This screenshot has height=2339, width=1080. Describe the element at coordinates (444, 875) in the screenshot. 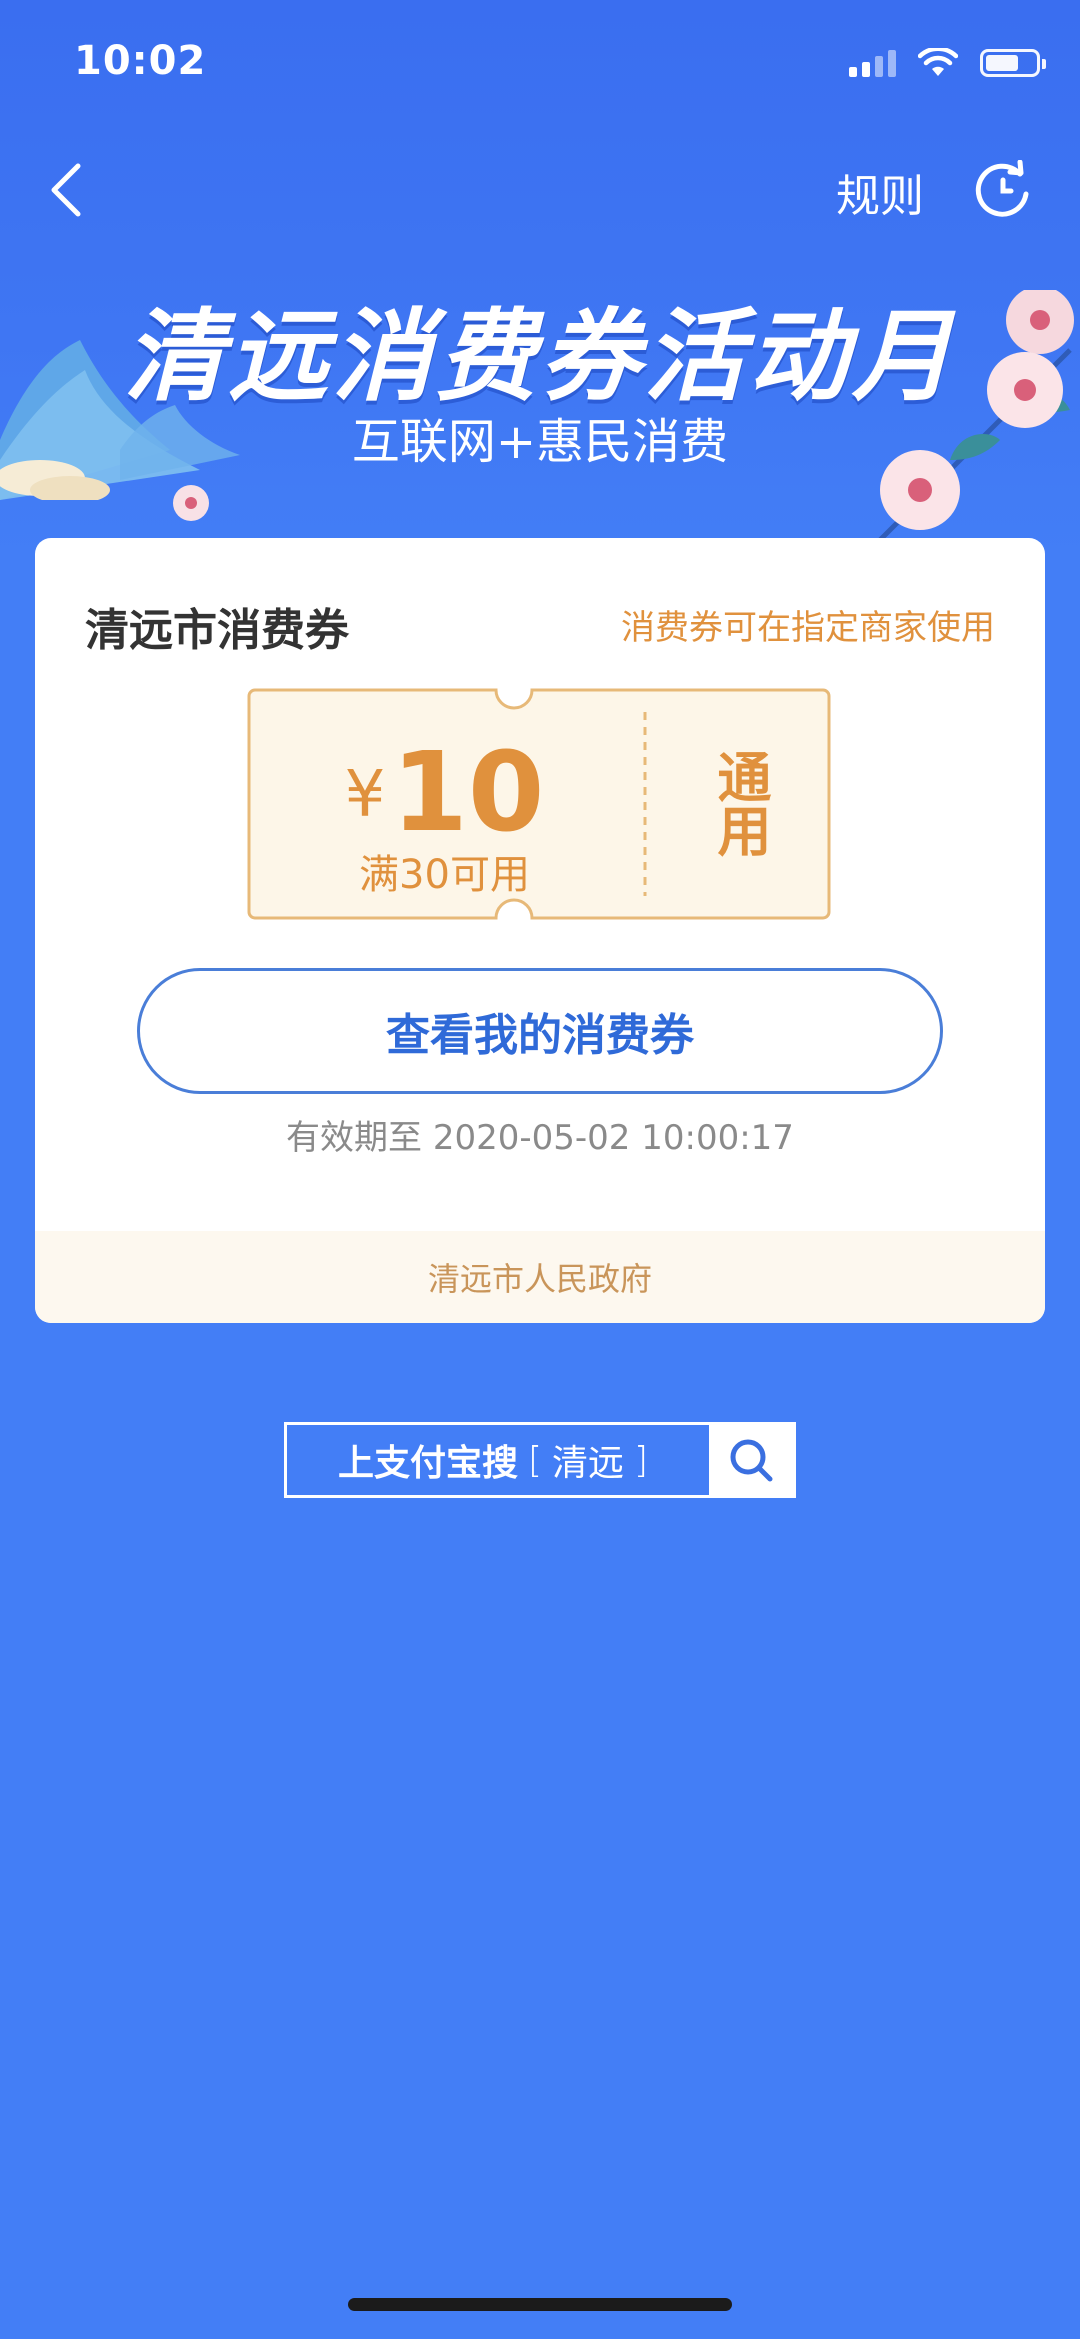

I see `coupon-condition: 满30可用` at that location.